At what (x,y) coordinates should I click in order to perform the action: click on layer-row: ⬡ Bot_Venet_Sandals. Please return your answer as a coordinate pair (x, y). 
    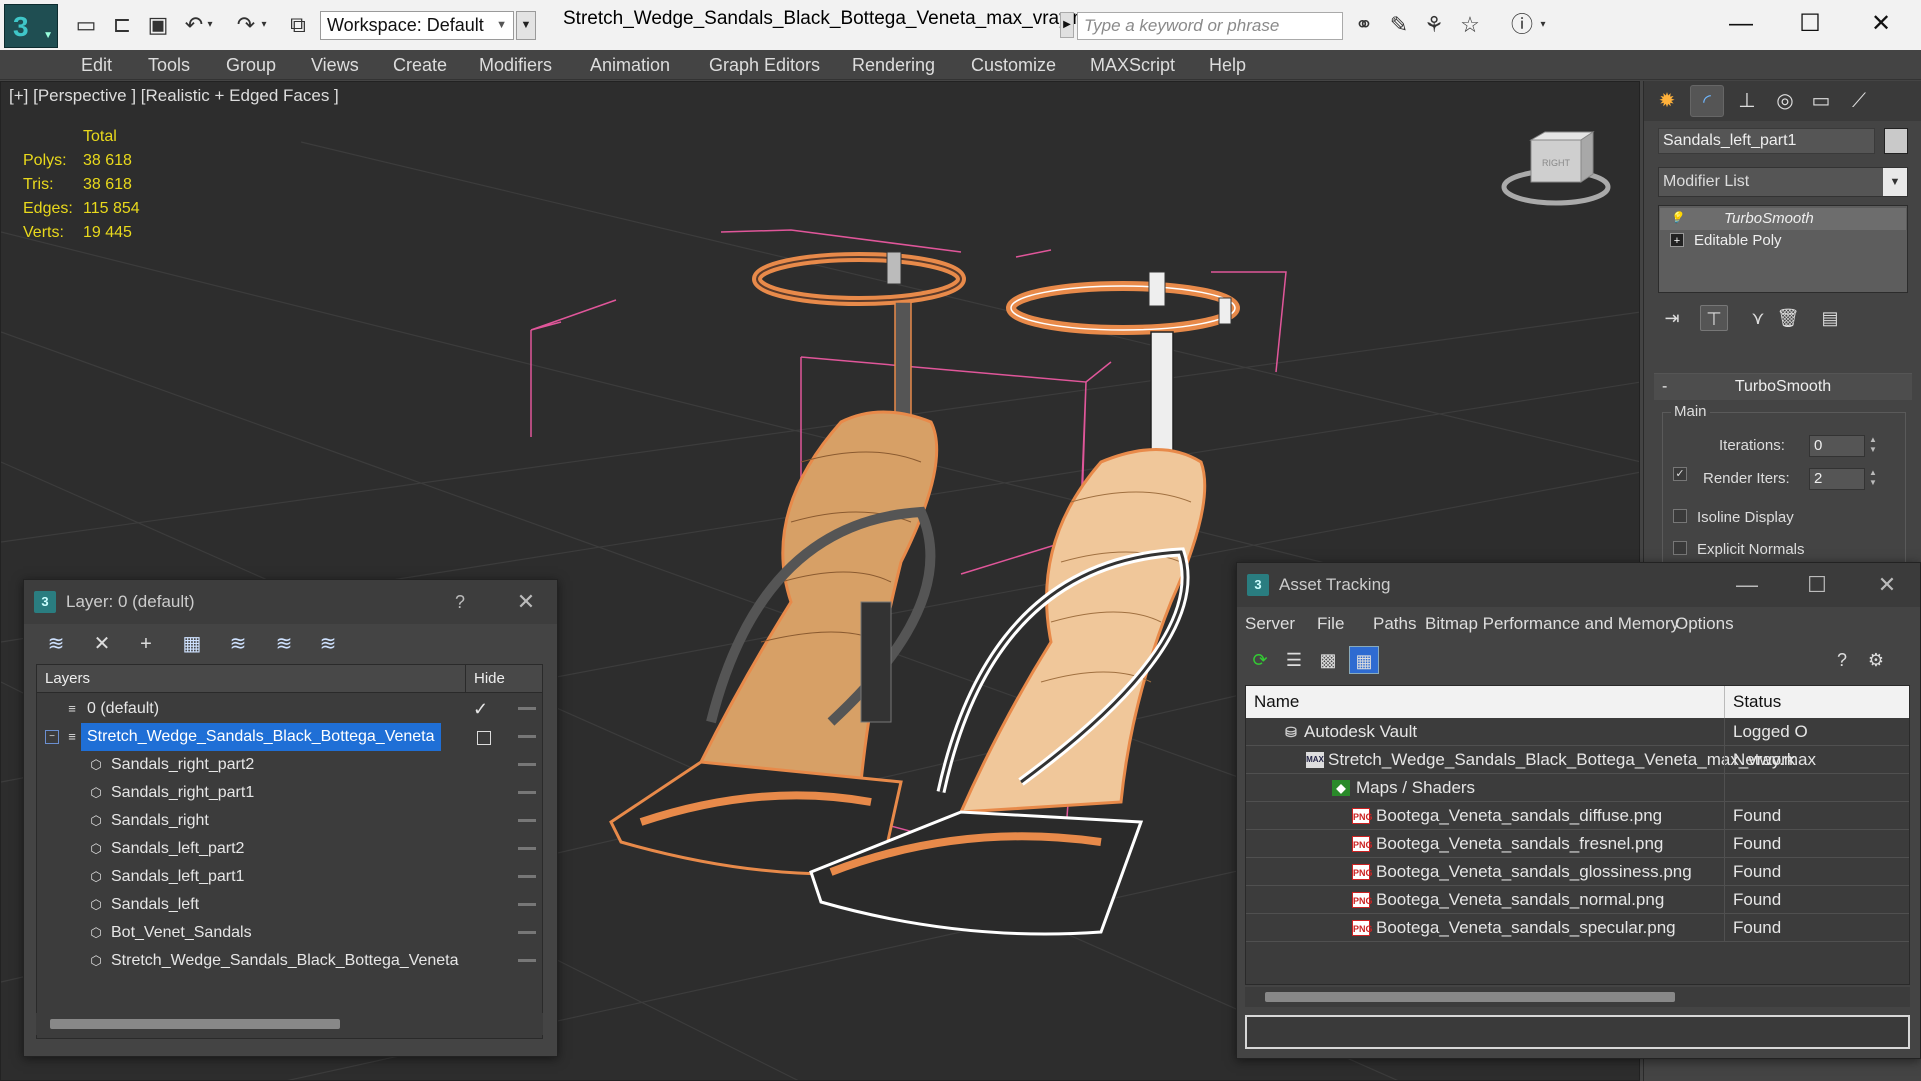
    Looking at the image, I should click on (289, 933).